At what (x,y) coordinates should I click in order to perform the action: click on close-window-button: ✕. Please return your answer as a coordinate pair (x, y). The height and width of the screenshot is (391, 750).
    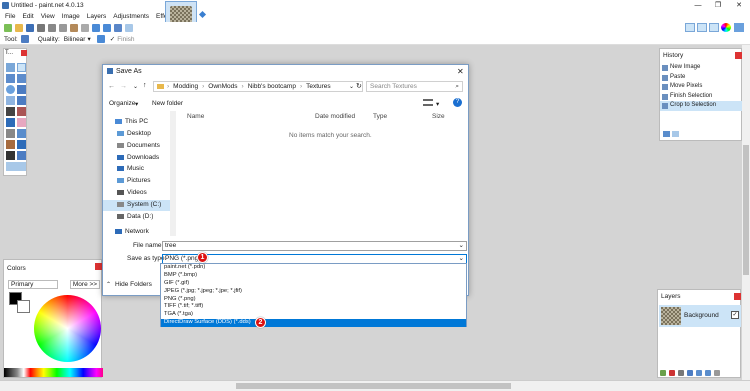
    Looking at the image, I should click on (739, 5).